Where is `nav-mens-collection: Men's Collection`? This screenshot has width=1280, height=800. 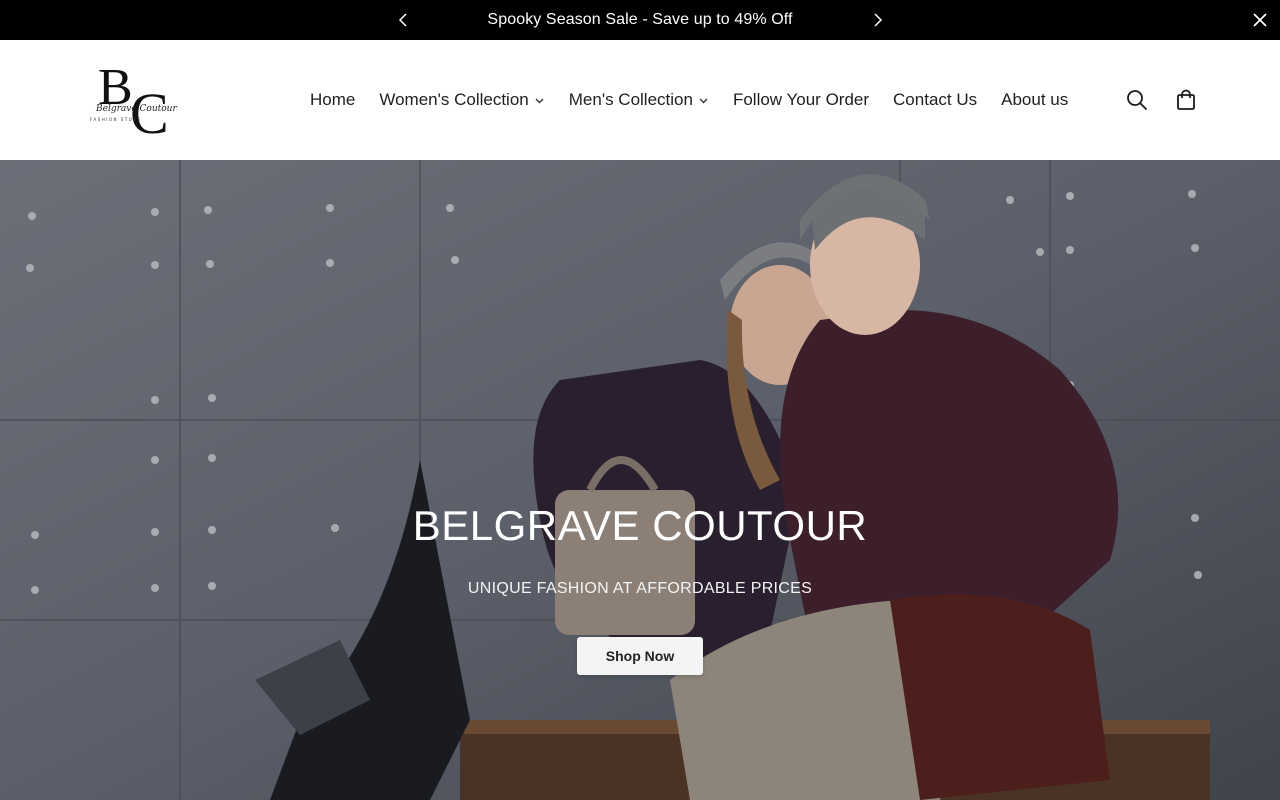
nav-mens-collection: Men's Collection is located at coordinates (639, 100).